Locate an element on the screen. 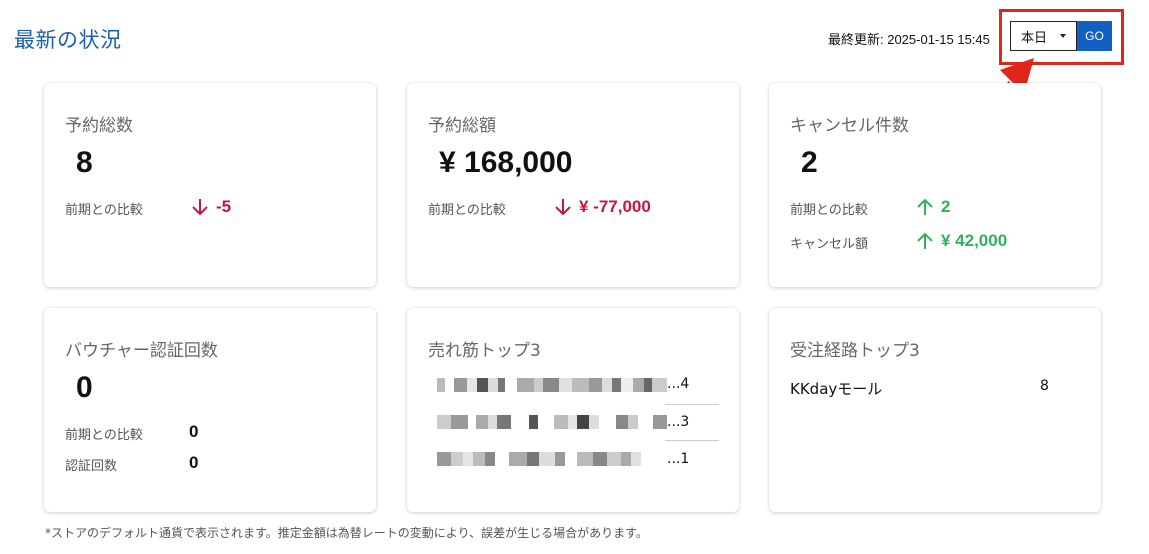 The height and width of the screenshot is (554, 1149). compare-delta: ¥ -77,000 is located at coordinates (603, 207).